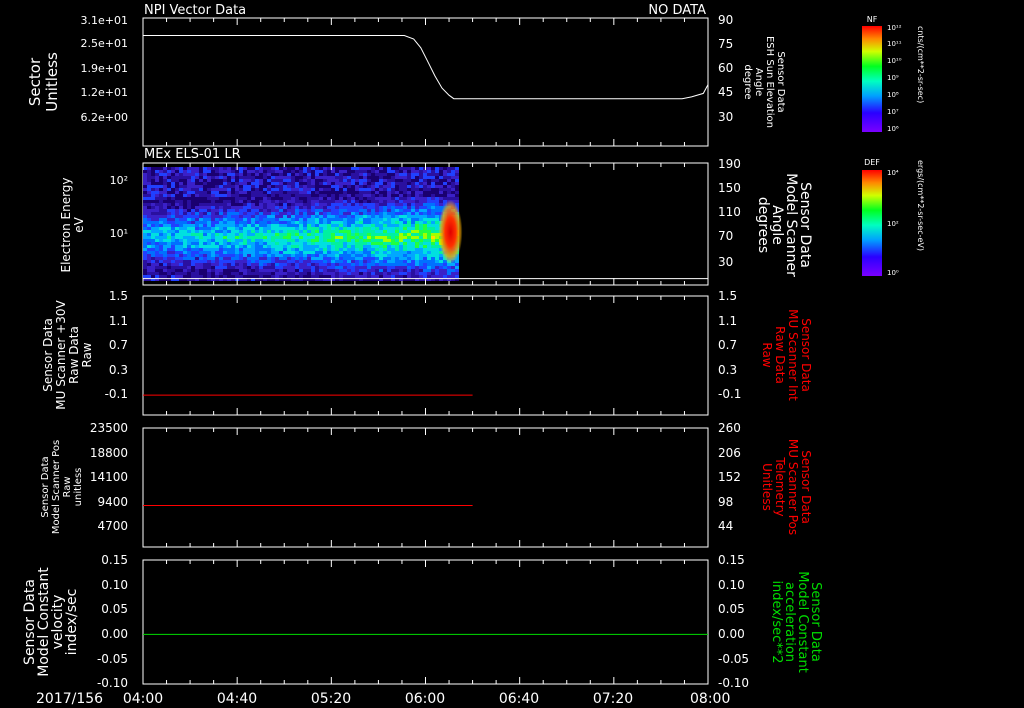 The width and height of the screenshot is (1024, 708). Describe the element at coordinates (45, 486) in the screenshot. I see `mu-pos-ylabel-0: Sensor Data` at that location.